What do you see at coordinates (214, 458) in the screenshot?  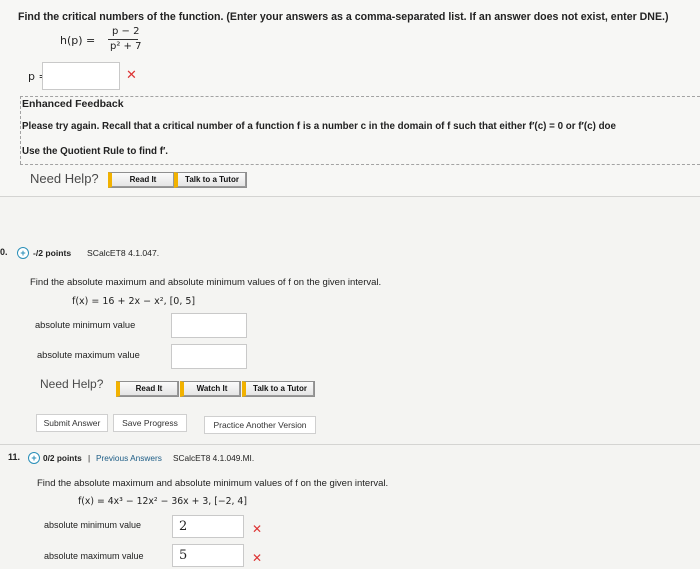 I see `q11-source: SCalcET8 4.1.049.MI.` at bounding box center [214, 458].